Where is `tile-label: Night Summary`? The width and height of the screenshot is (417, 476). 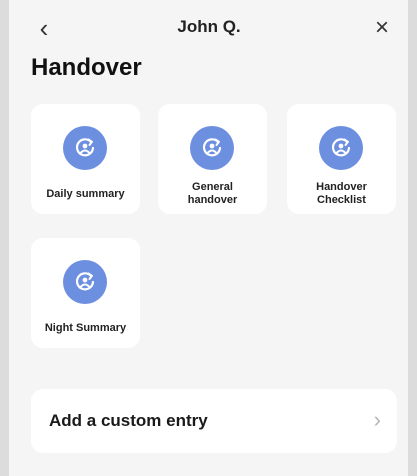 tile-label: Night Summary is located at coordinates (85, 328).